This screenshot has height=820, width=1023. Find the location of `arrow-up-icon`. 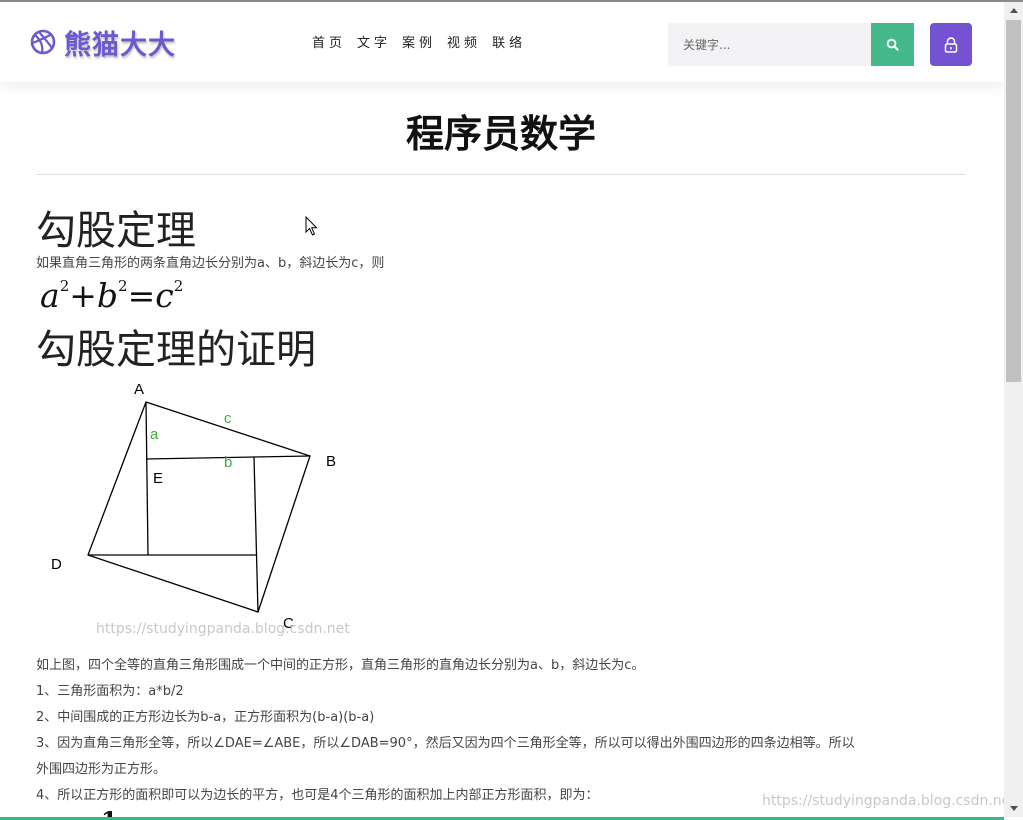

arrow-up-icon is located at coordinates (1013, 10).